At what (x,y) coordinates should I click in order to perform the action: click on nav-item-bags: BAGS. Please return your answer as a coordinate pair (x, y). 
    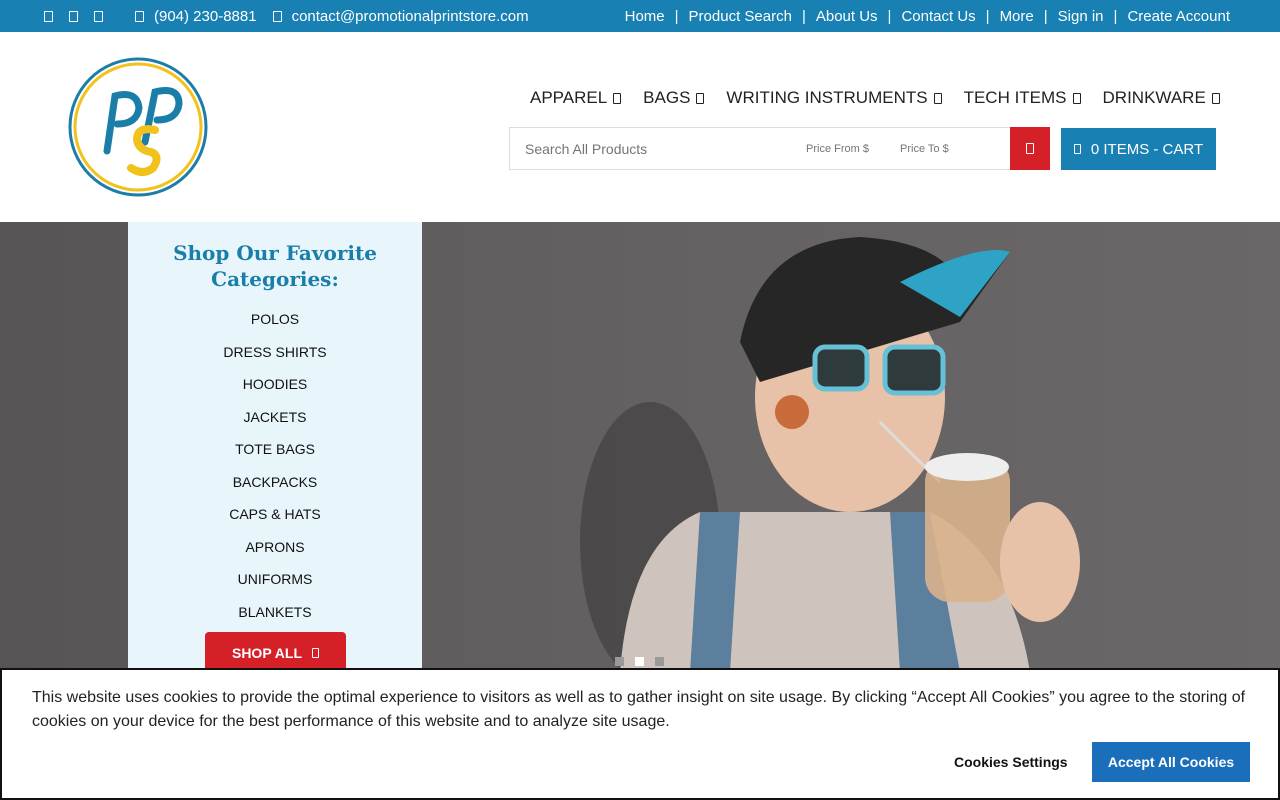
    Looking at the image, I should click on (674, 98).